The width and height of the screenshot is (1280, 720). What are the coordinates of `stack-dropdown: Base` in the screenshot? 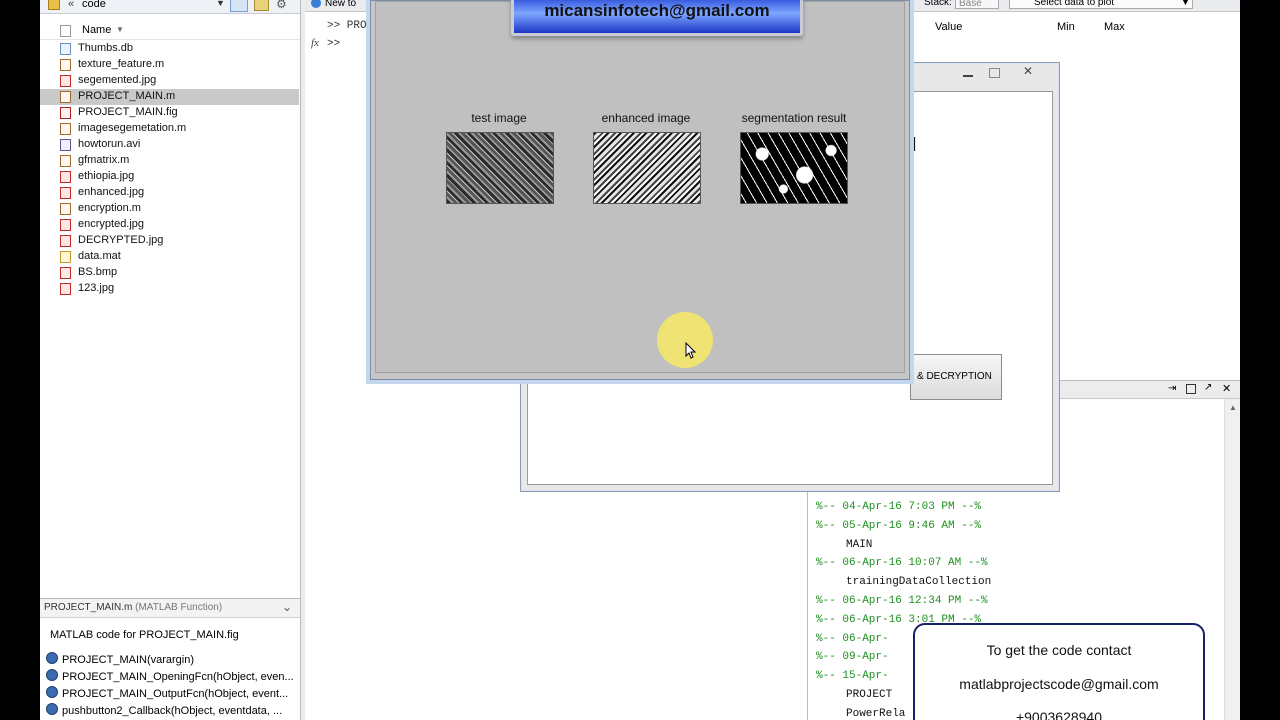 It's located at (977, 4).